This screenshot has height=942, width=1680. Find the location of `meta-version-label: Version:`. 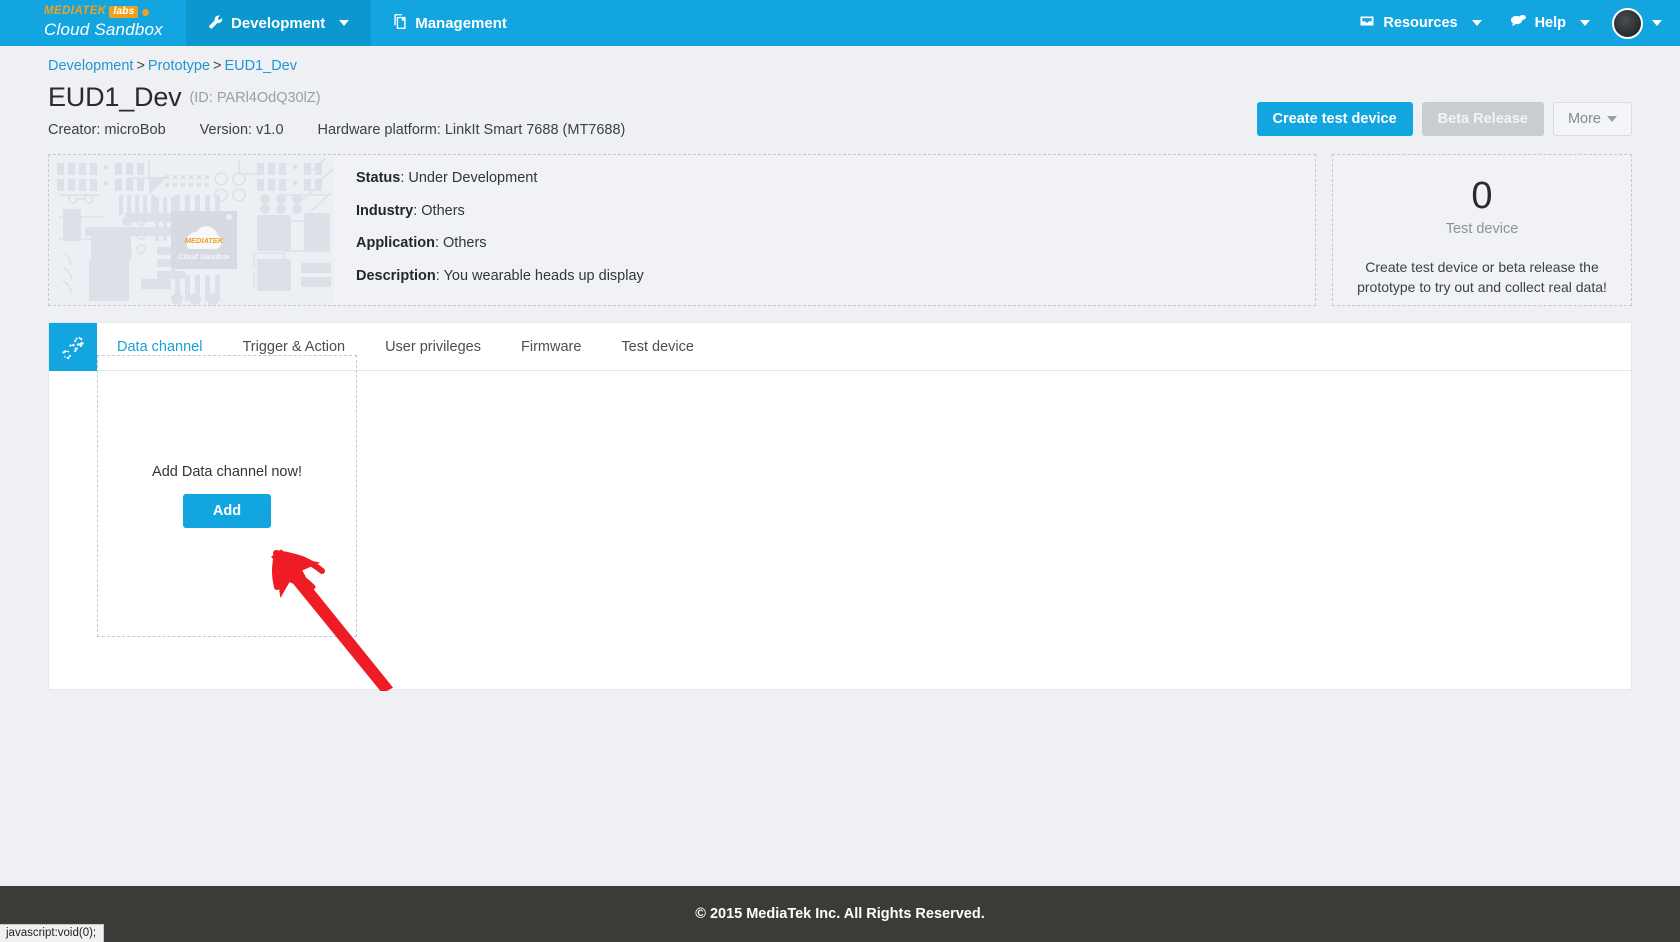

meta-version-label: Version: is located at coordinates (226, 130).